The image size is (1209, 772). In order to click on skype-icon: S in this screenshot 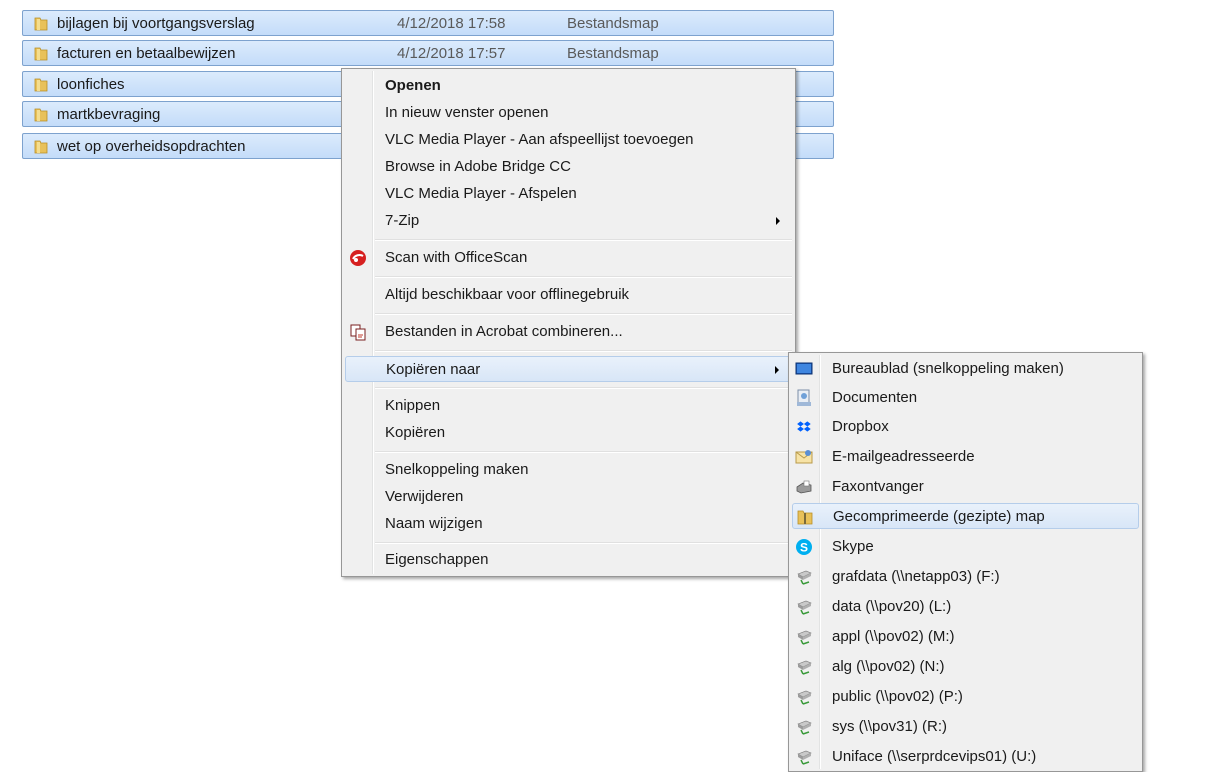, I will do `click(804, 547)`.